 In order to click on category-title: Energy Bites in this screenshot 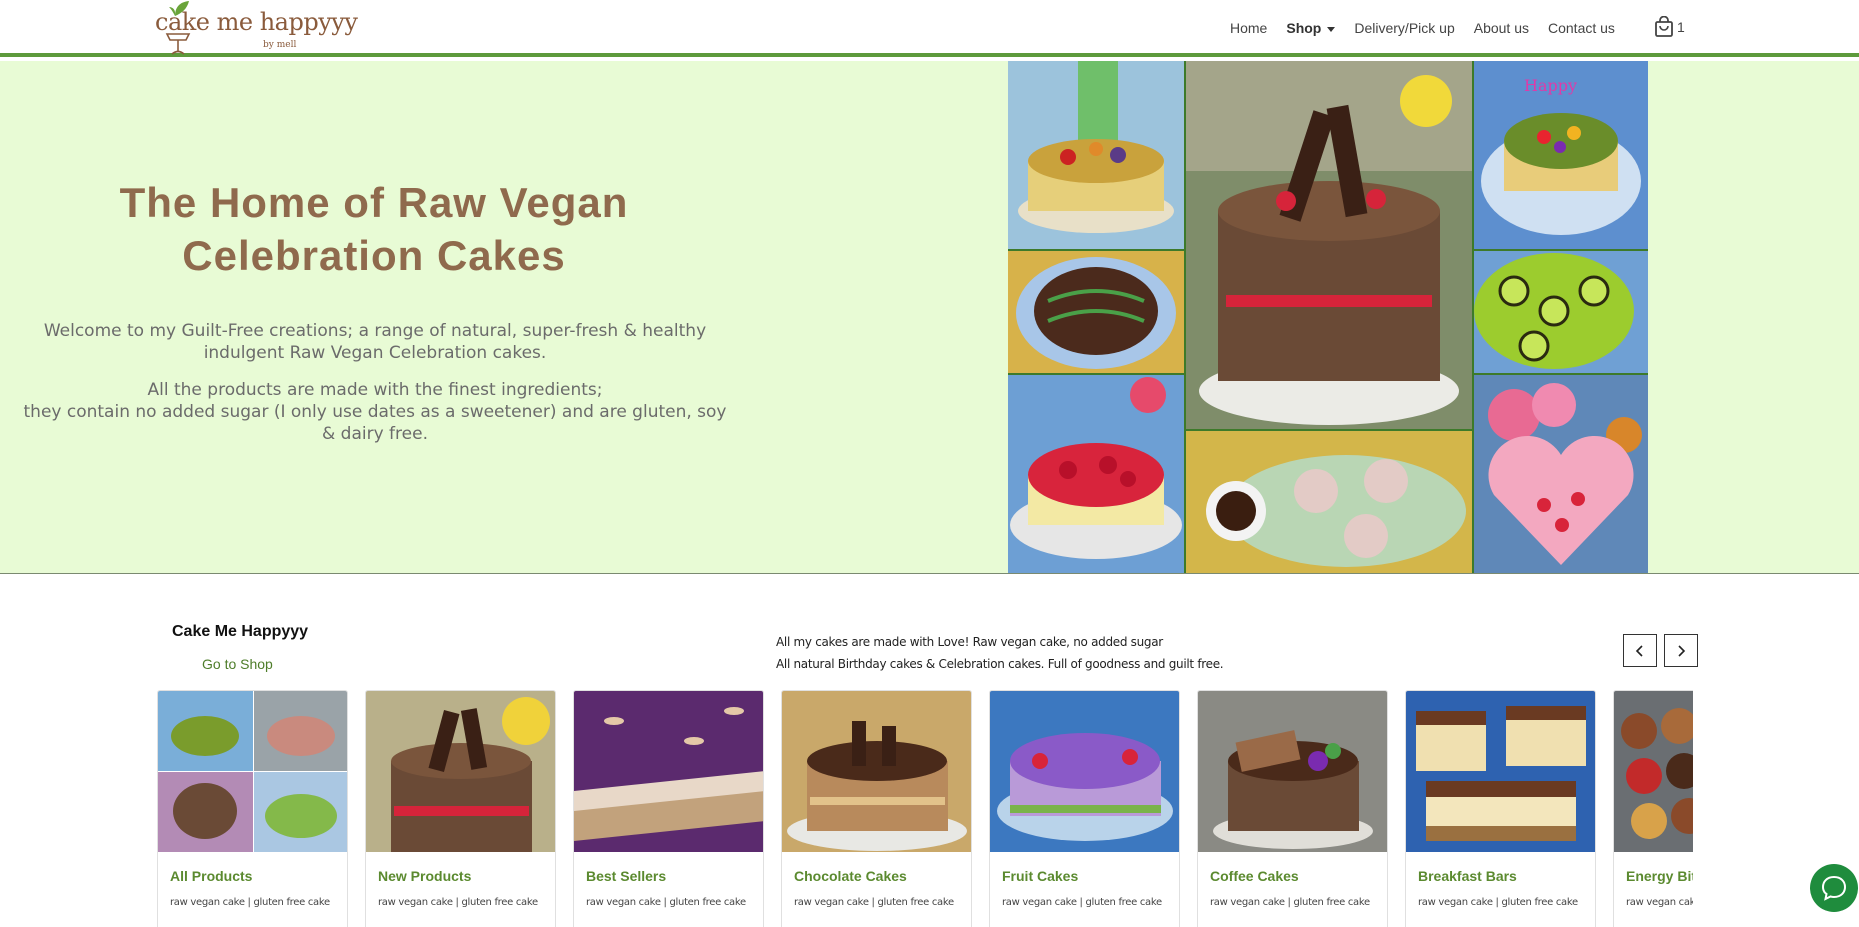, I will do `click(1659, 876)`.